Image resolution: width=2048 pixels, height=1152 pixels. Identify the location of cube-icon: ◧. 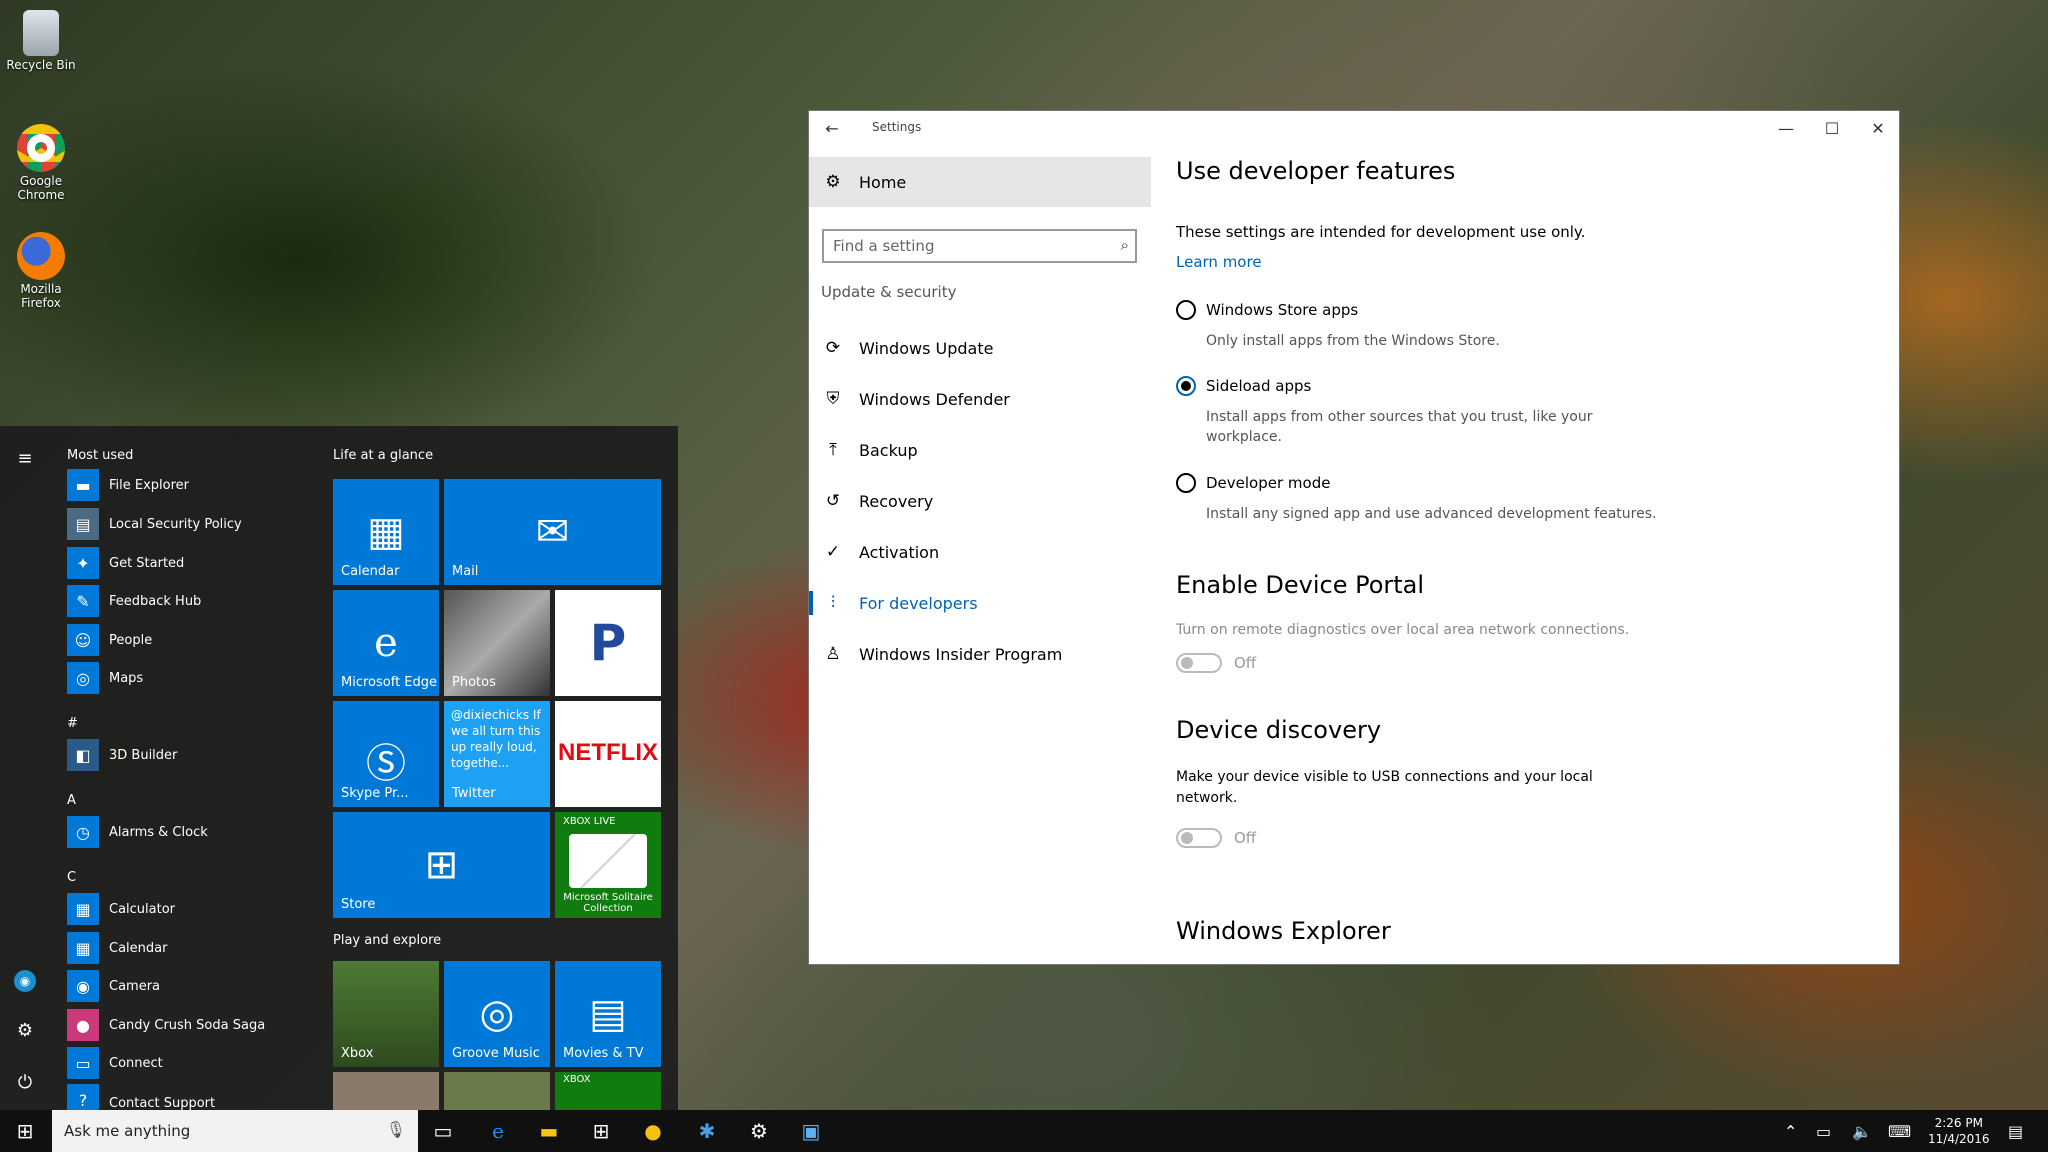
(83, 755).